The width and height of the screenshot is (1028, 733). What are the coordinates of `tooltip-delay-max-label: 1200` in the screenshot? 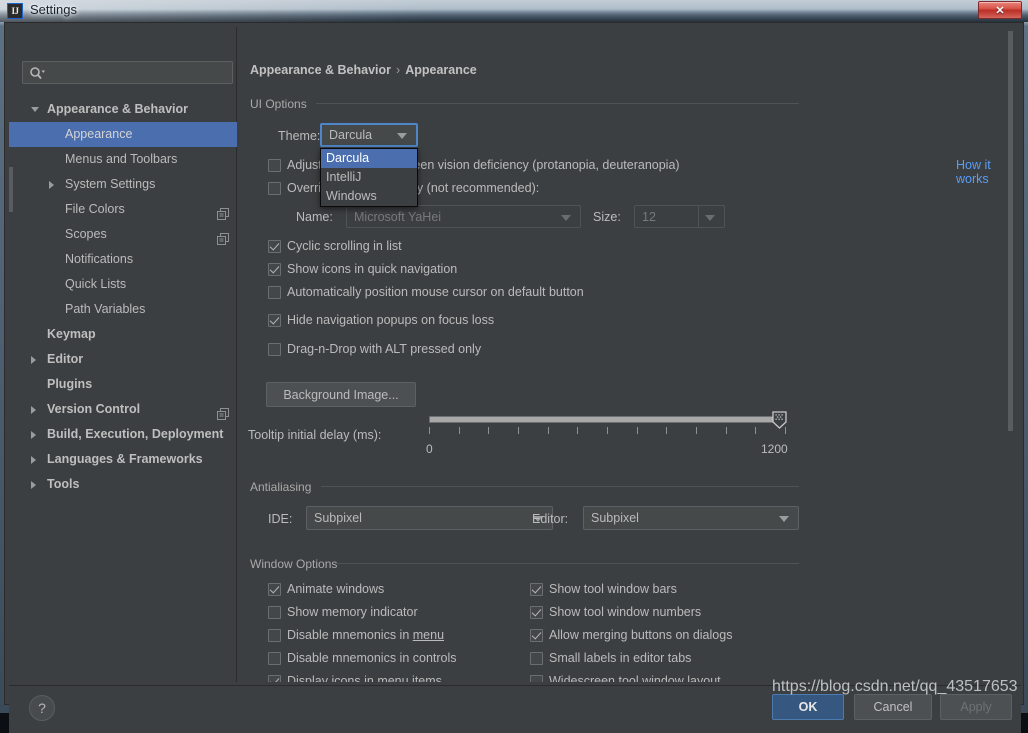 It's located at (774, 449).